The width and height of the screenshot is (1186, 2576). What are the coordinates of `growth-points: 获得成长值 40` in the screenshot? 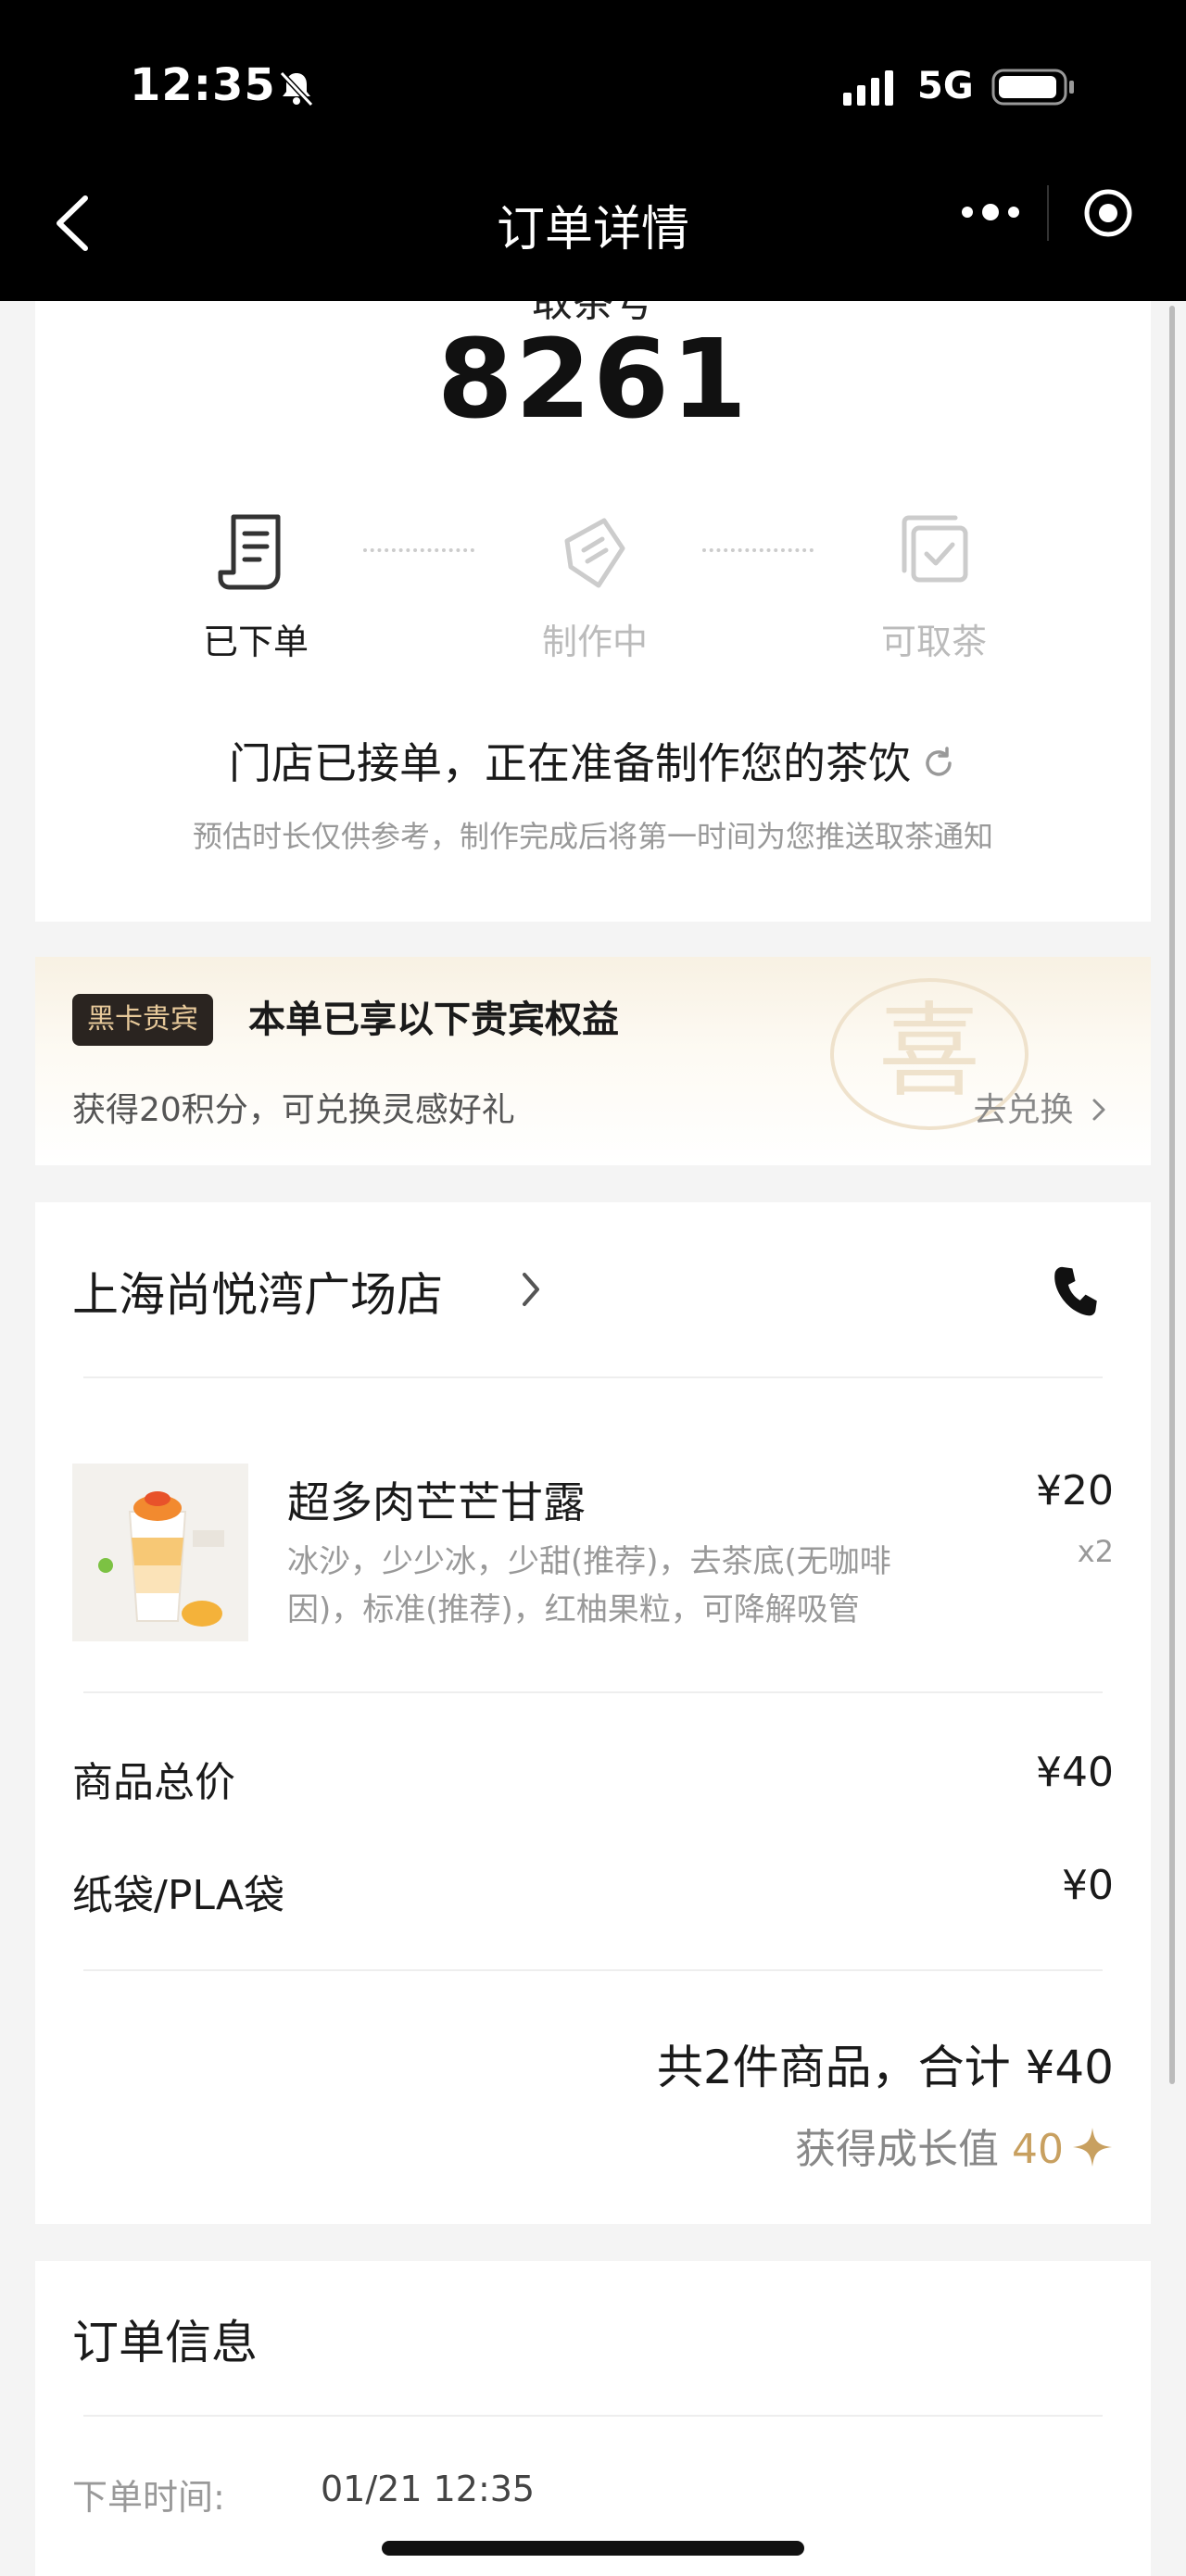 It's located at (954, 2145).